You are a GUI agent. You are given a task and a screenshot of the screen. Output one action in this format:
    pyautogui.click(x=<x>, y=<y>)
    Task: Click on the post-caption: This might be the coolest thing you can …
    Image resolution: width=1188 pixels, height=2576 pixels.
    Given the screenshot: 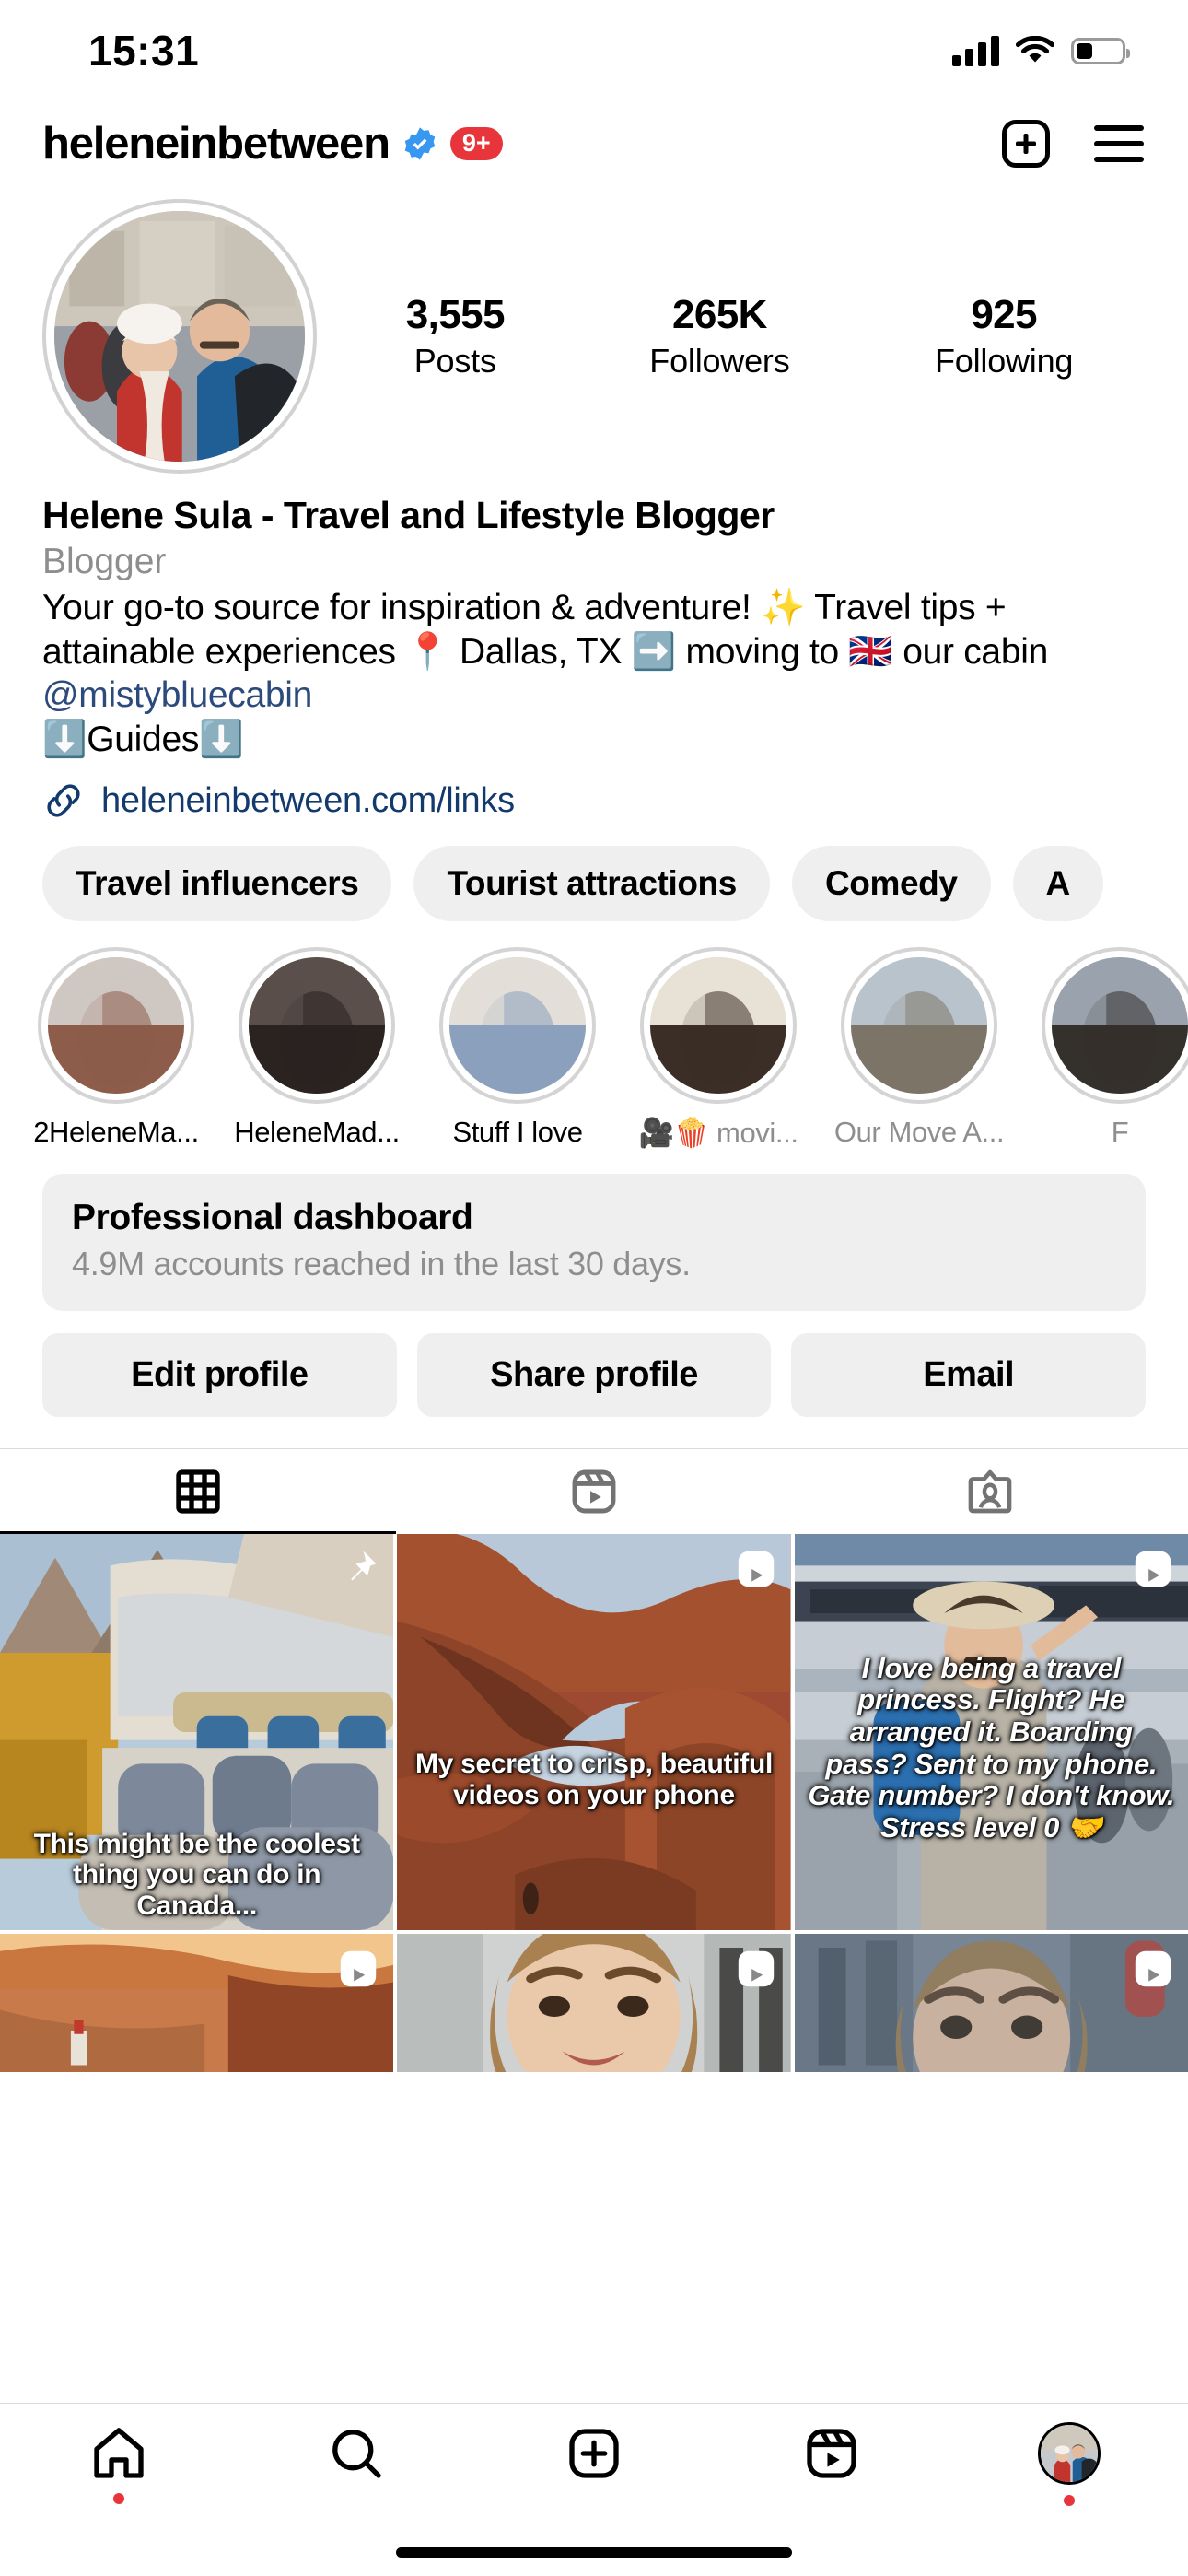 What is the action you would take?
    pyautogui.click(x=197, y=1874)
    